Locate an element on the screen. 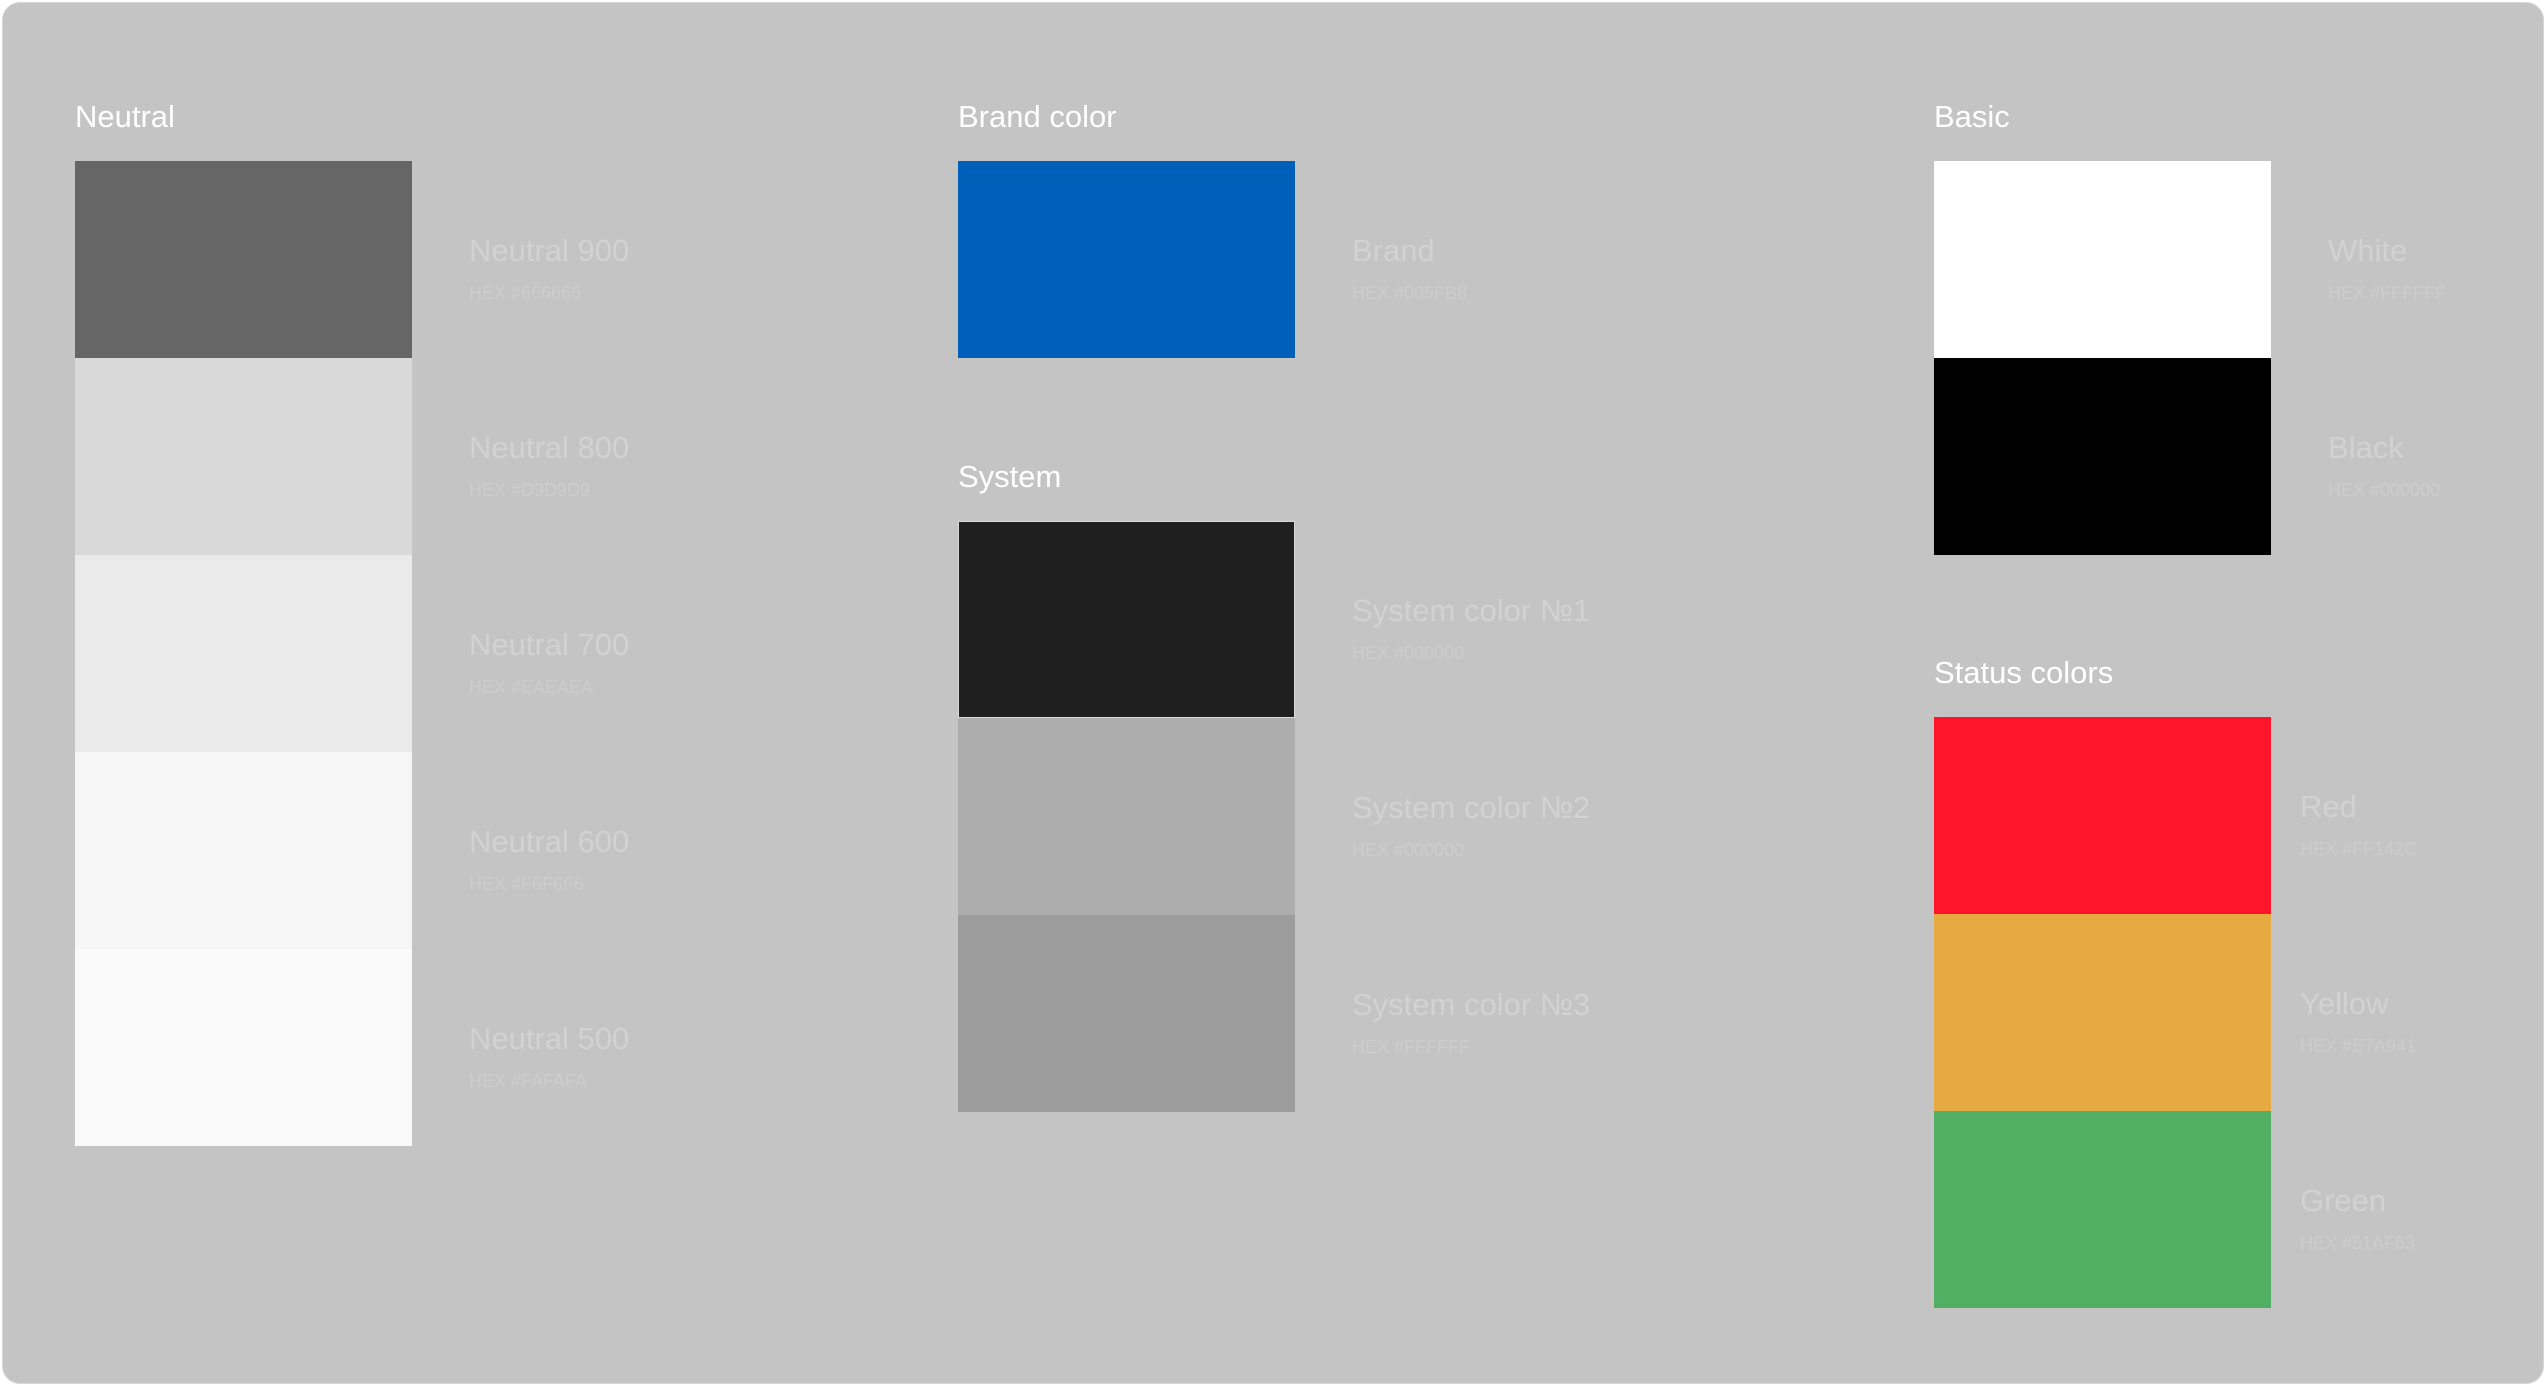 The height and width of the screenshot is (1388, 2548). black-label: Black is located at coordinates (2366, 447).